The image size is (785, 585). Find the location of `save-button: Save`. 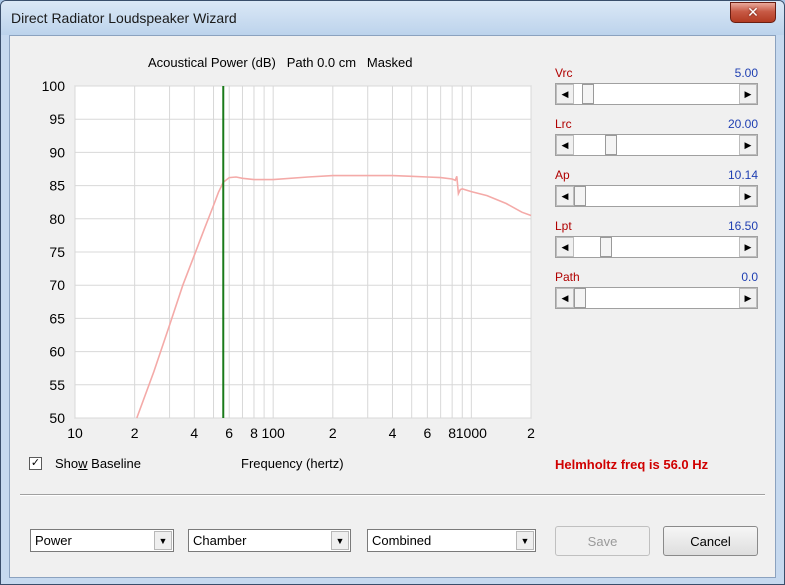

save-button: Save is located at coordinates (602, 541).